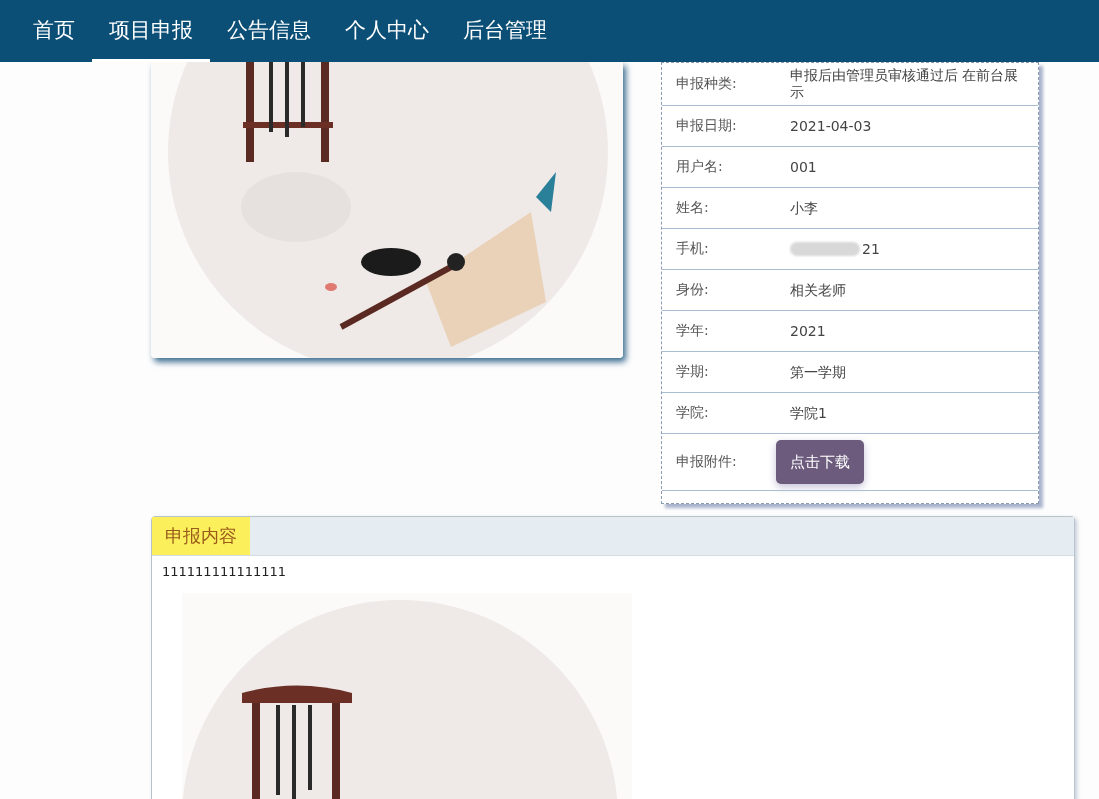  What do you see at coordinates (706, 462) in the screenshot?
I see `field-label: 申报附件:` at bounding box center [706, 462].